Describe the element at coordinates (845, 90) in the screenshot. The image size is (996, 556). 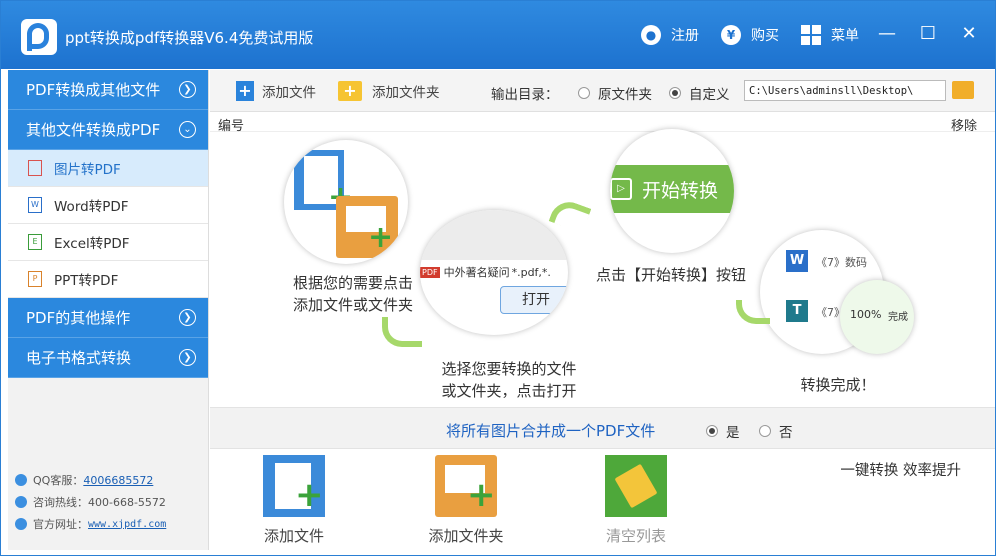
I see `output-path-input` at that location.